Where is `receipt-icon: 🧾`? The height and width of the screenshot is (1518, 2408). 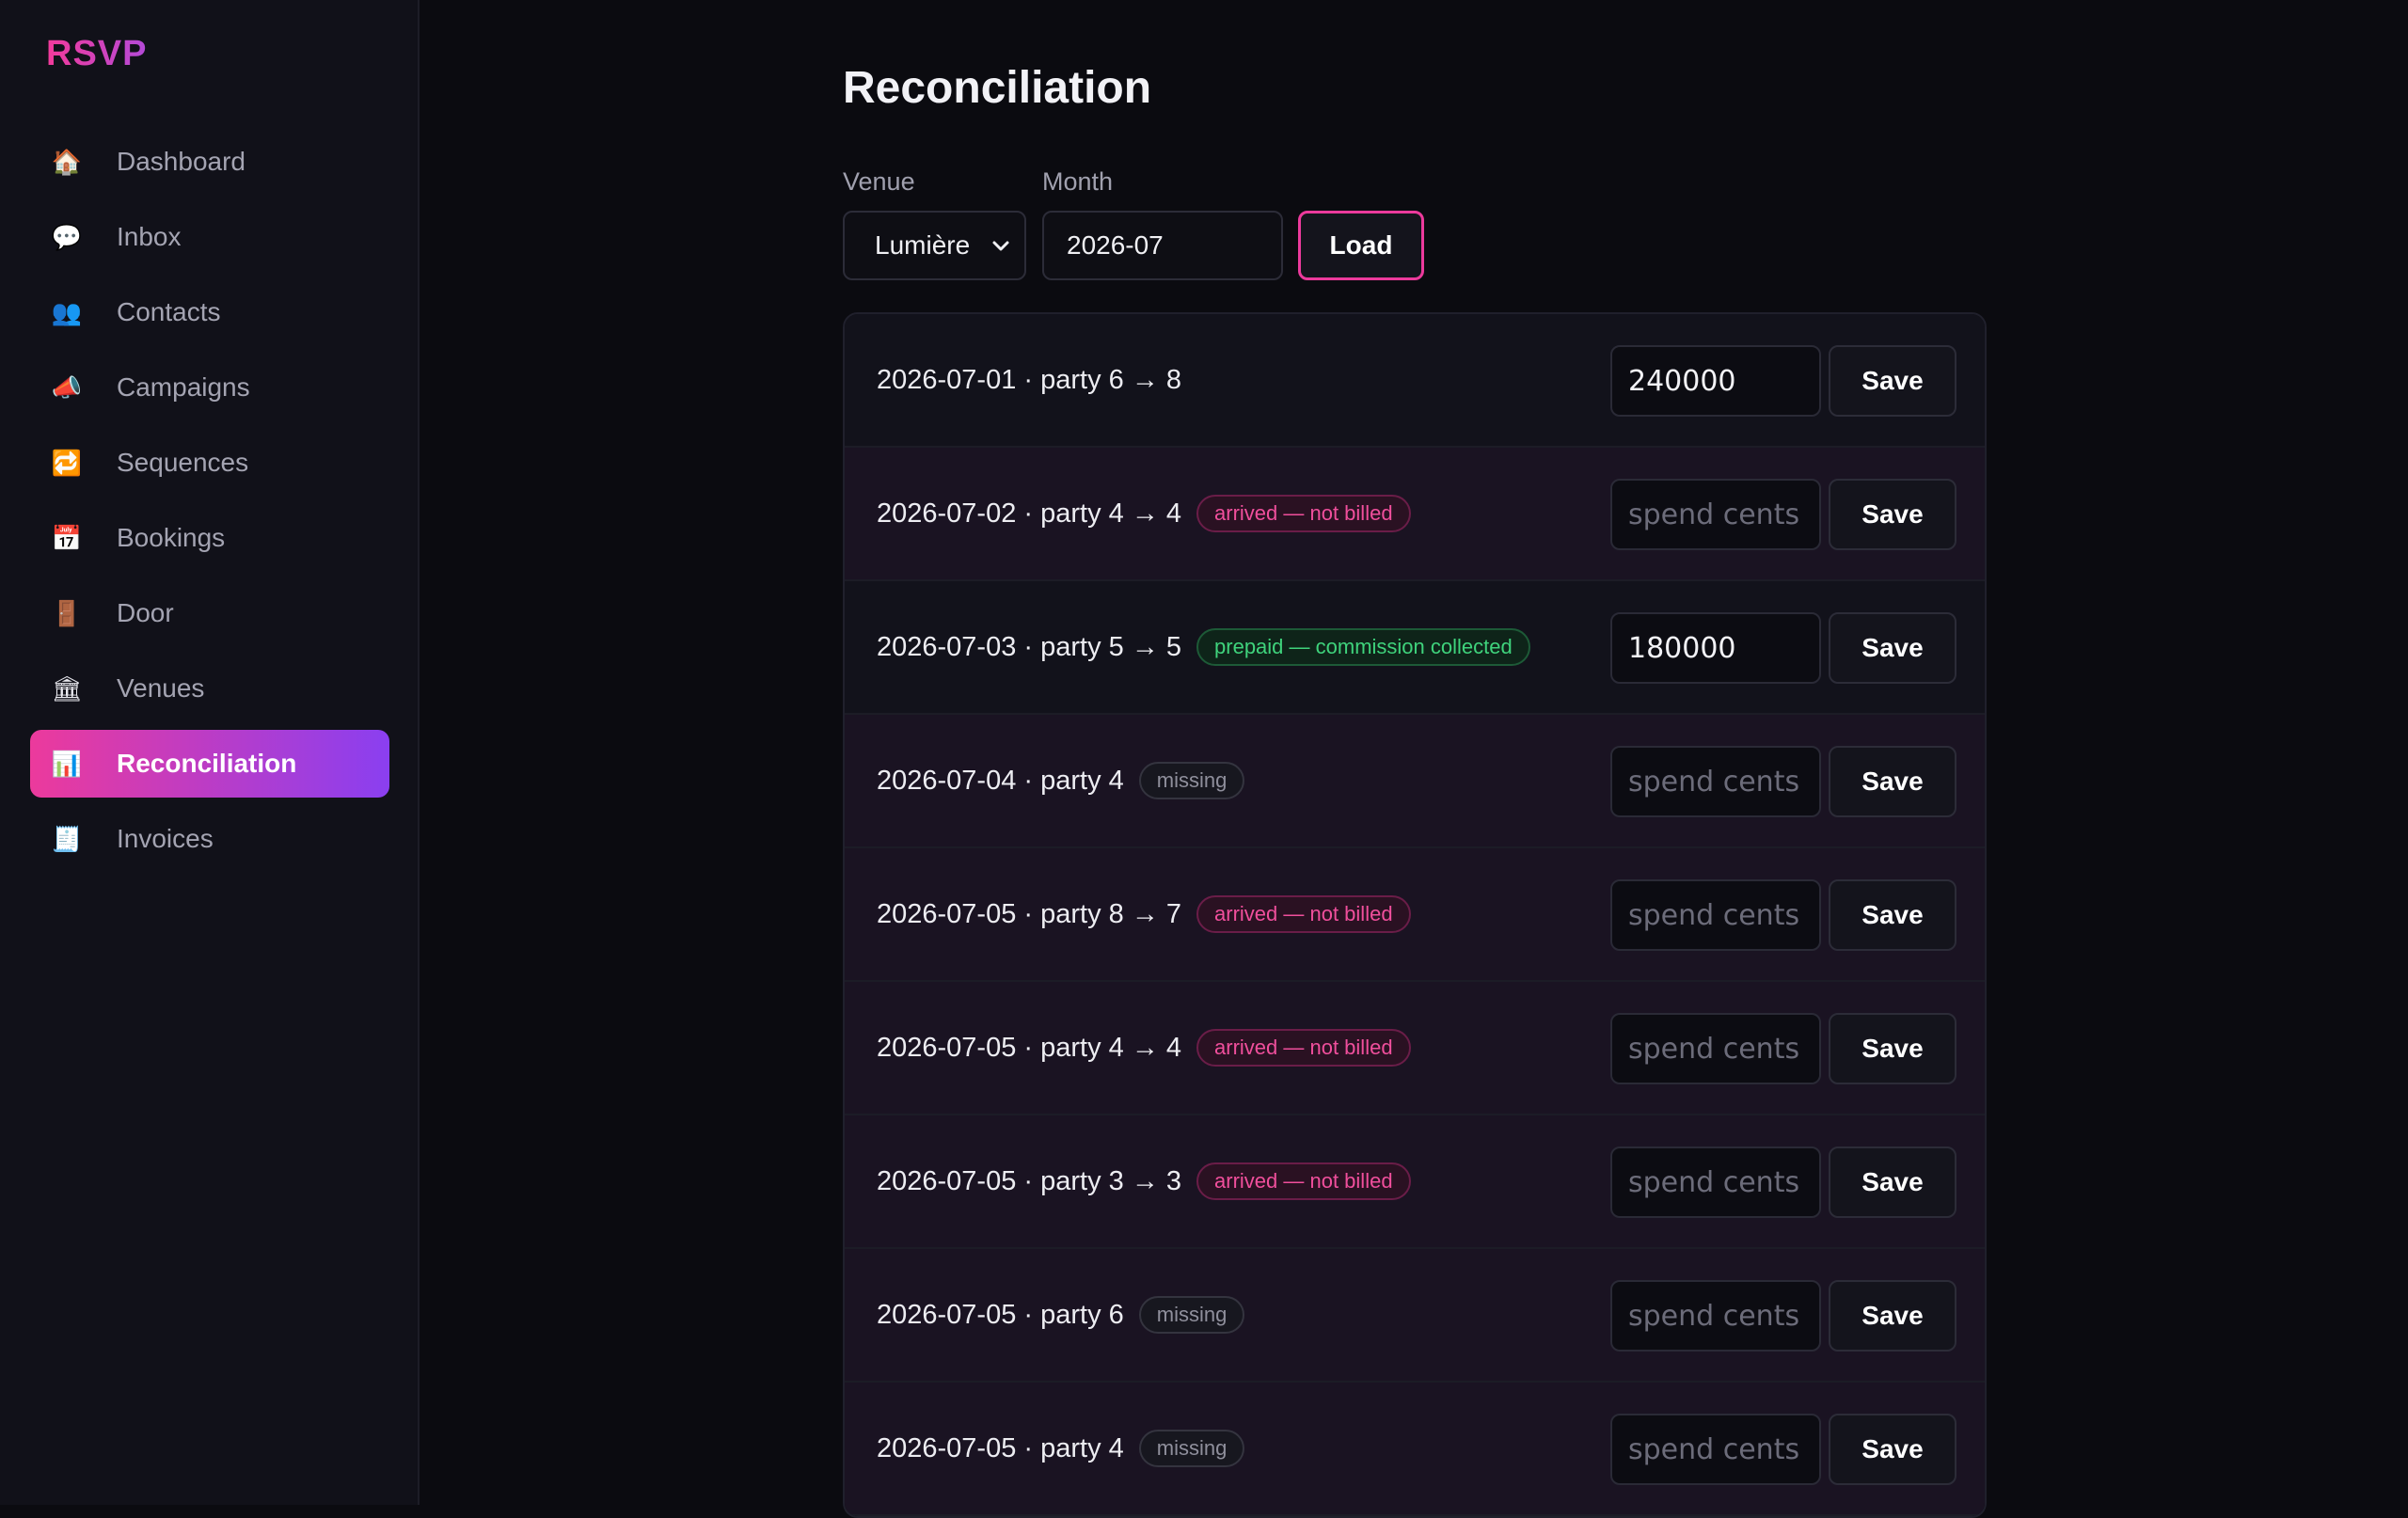 receipt-icon: 🧾 is located at coordinates (67, 838).